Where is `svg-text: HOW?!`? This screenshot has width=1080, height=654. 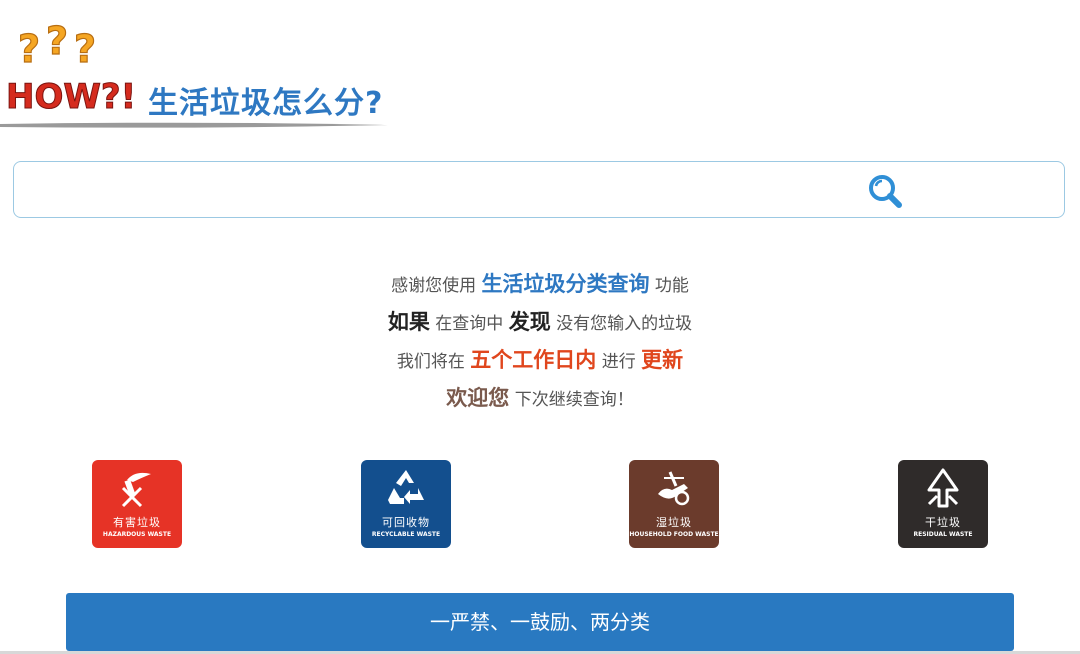 svg-text: HOW?! is located at coordinates (71, 97).